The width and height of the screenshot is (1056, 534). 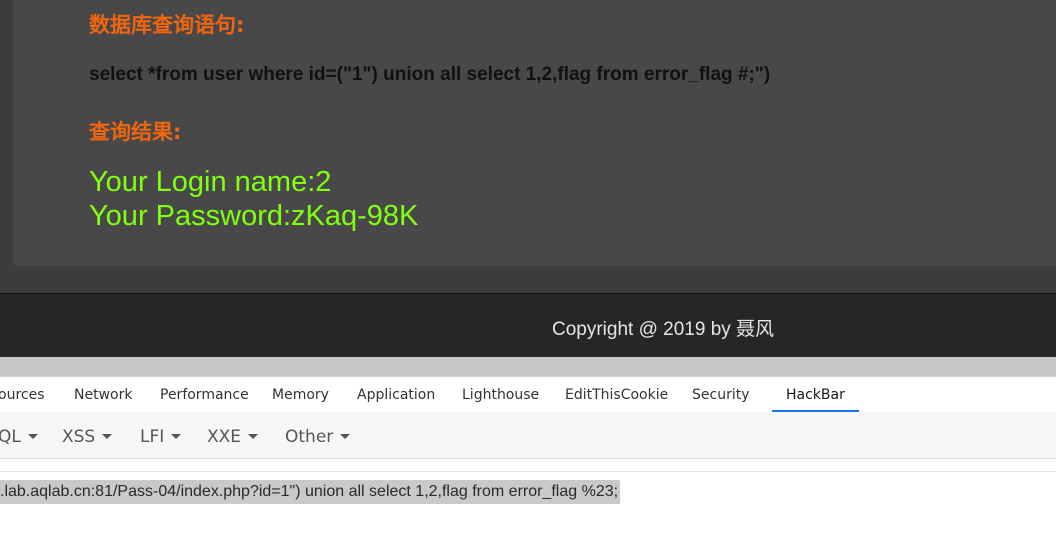 I want to click on tab-sources: ources, so click(x=22, y=394).